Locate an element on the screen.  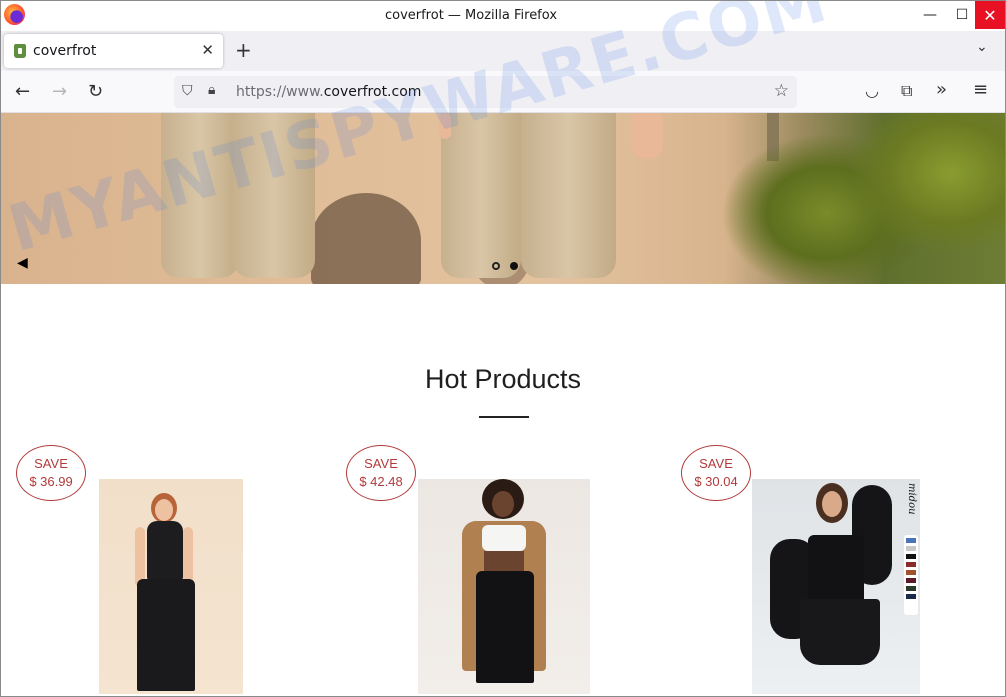
skirt-shape is located at coordinates (840, 632).